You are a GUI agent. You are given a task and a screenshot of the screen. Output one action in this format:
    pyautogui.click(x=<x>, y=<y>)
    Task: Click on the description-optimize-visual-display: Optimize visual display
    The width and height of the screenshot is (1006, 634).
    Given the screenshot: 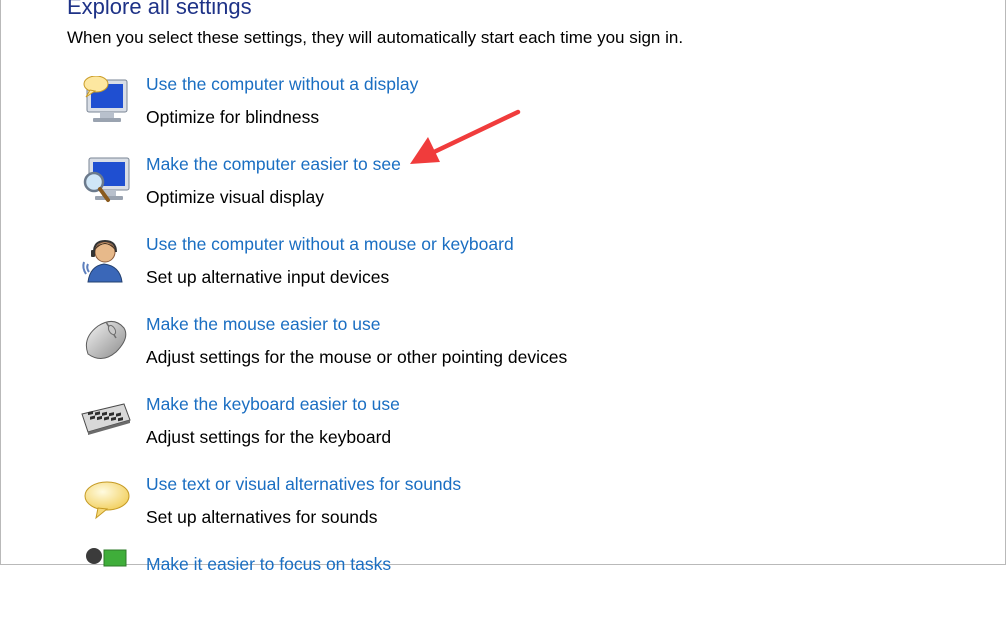 What is the action you would take?
    pyautogui.click(x=235, y=197)
    